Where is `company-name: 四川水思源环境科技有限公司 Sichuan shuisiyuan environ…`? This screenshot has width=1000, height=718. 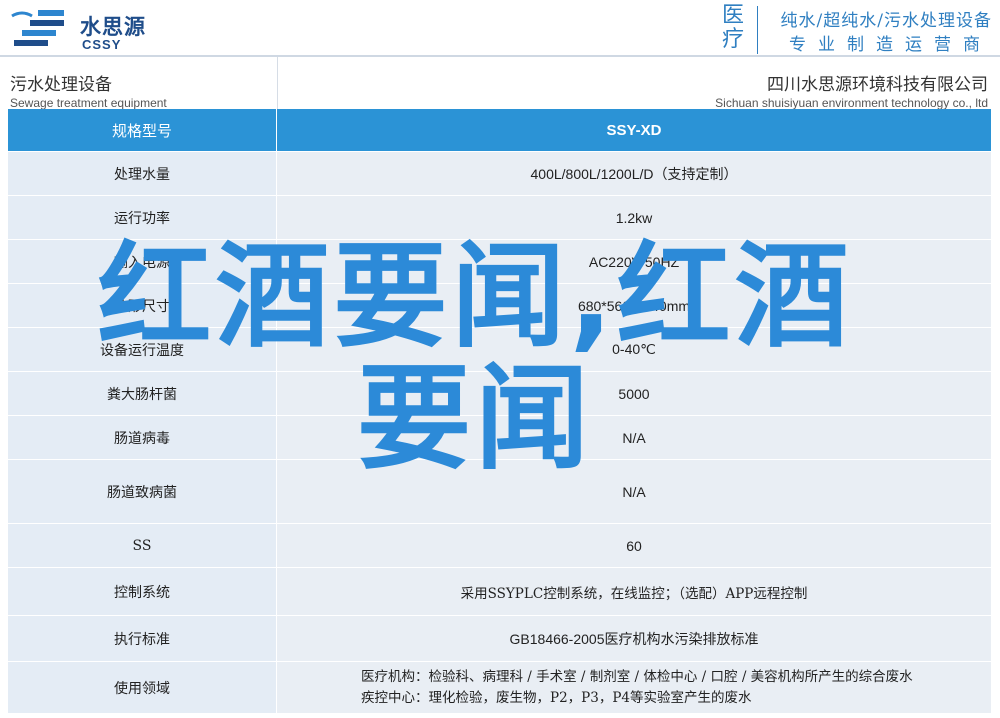 company-name: 四川水思源环境科技有限公司 Sichuan shuisiyuan environ… is located at coordinates (851, 90).